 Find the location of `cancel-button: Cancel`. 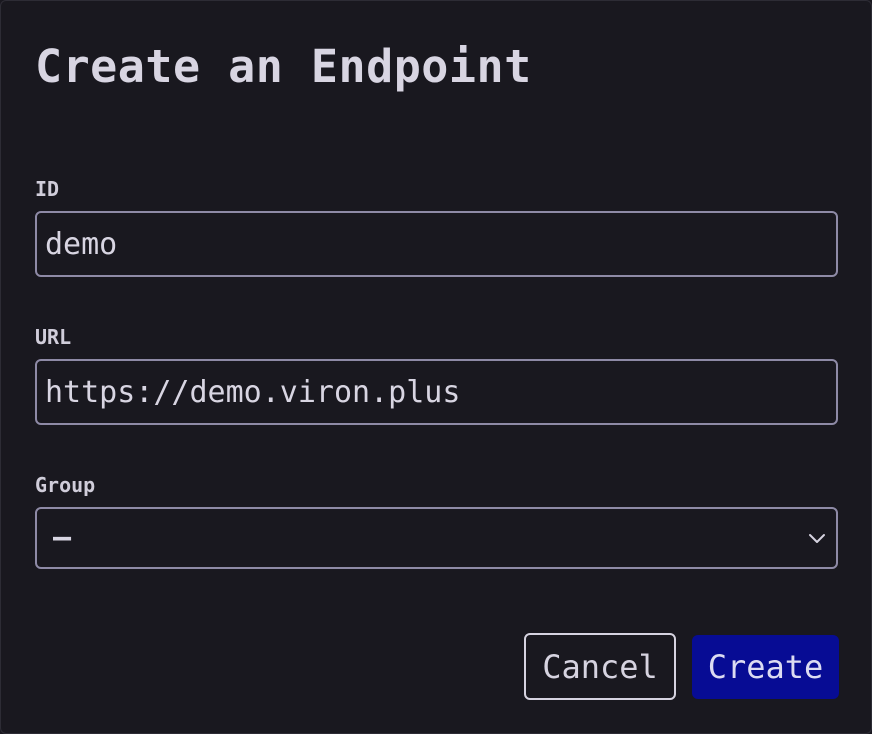

cancel-button: Cancel is located at coordinates (600, 666).